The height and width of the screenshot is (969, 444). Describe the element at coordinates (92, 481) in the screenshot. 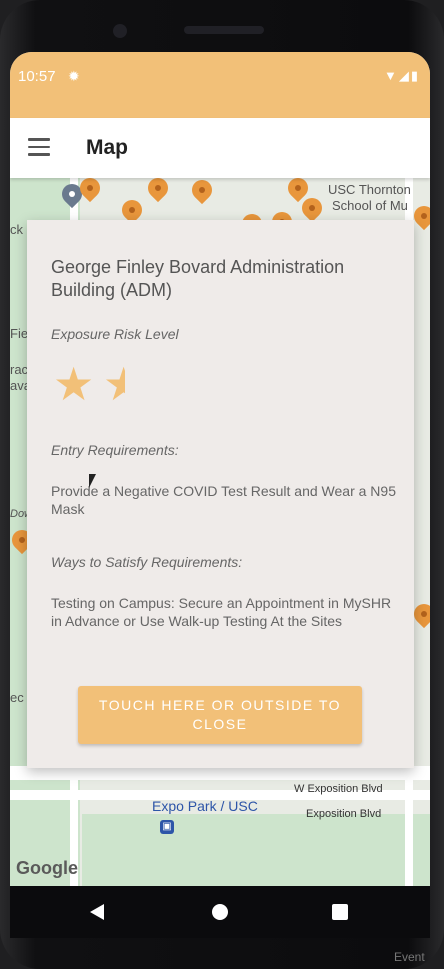

I see `mouse-cursor` at that location.